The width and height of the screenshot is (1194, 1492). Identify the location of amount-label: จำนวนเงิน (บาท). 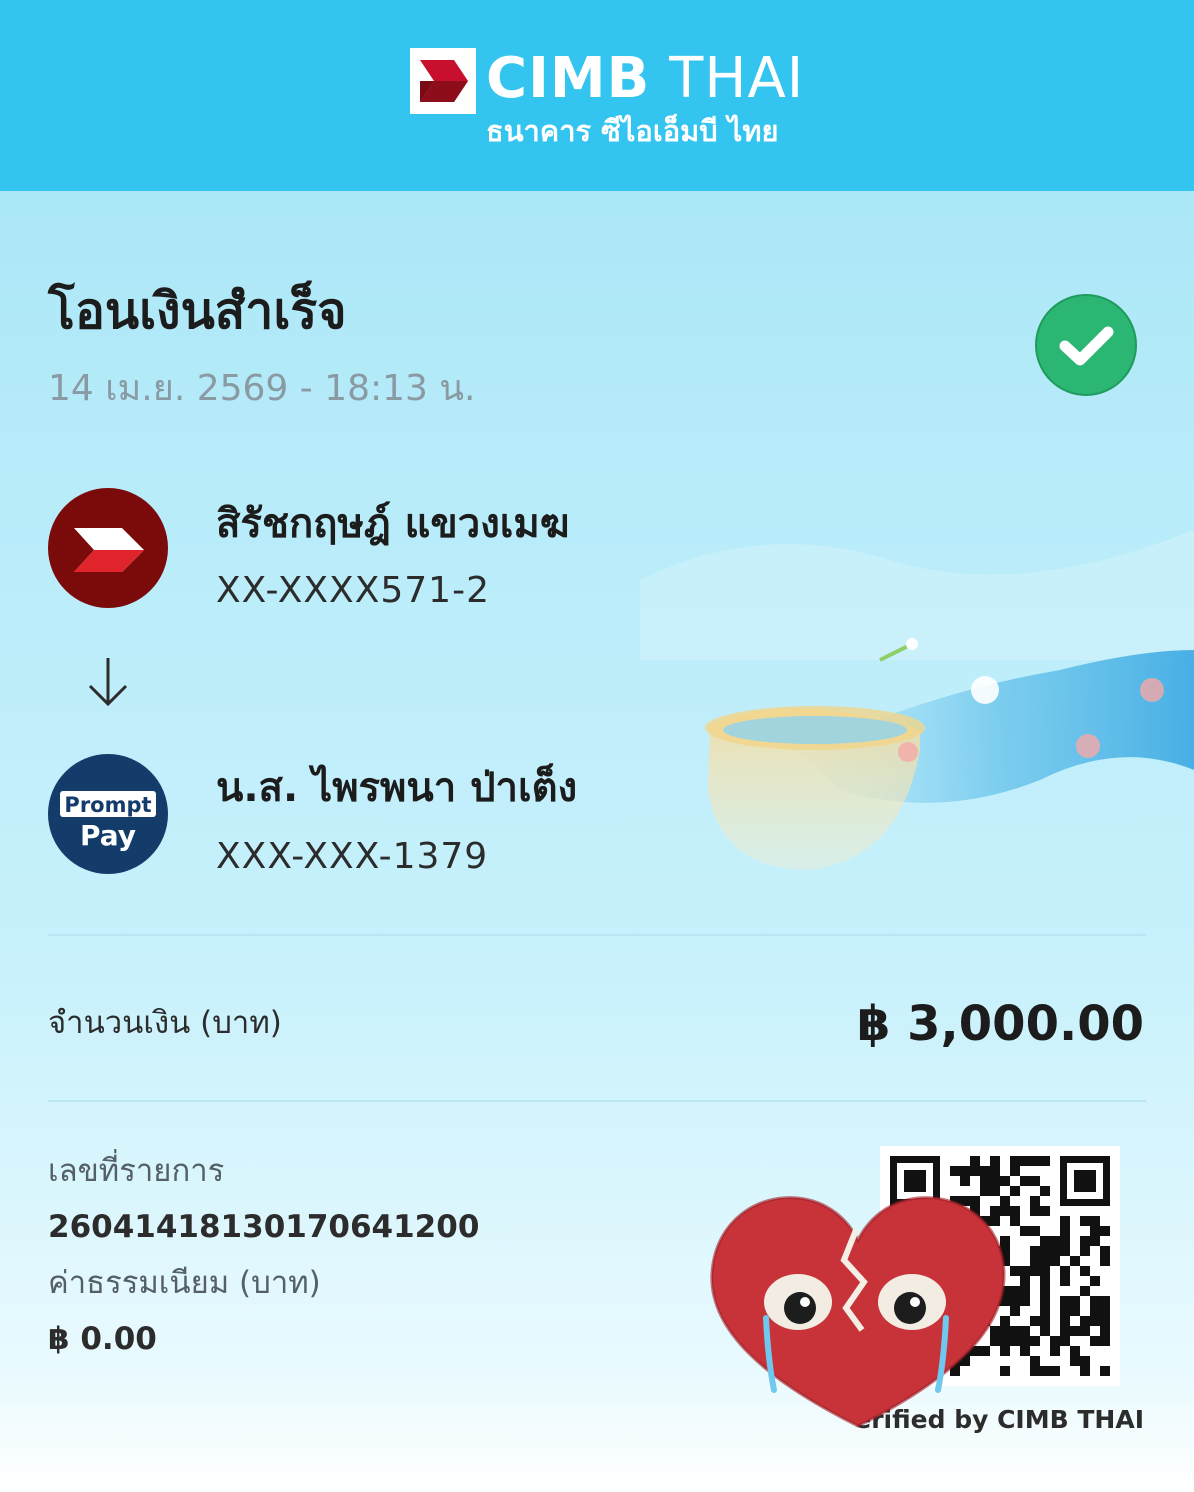
(165, 1023).